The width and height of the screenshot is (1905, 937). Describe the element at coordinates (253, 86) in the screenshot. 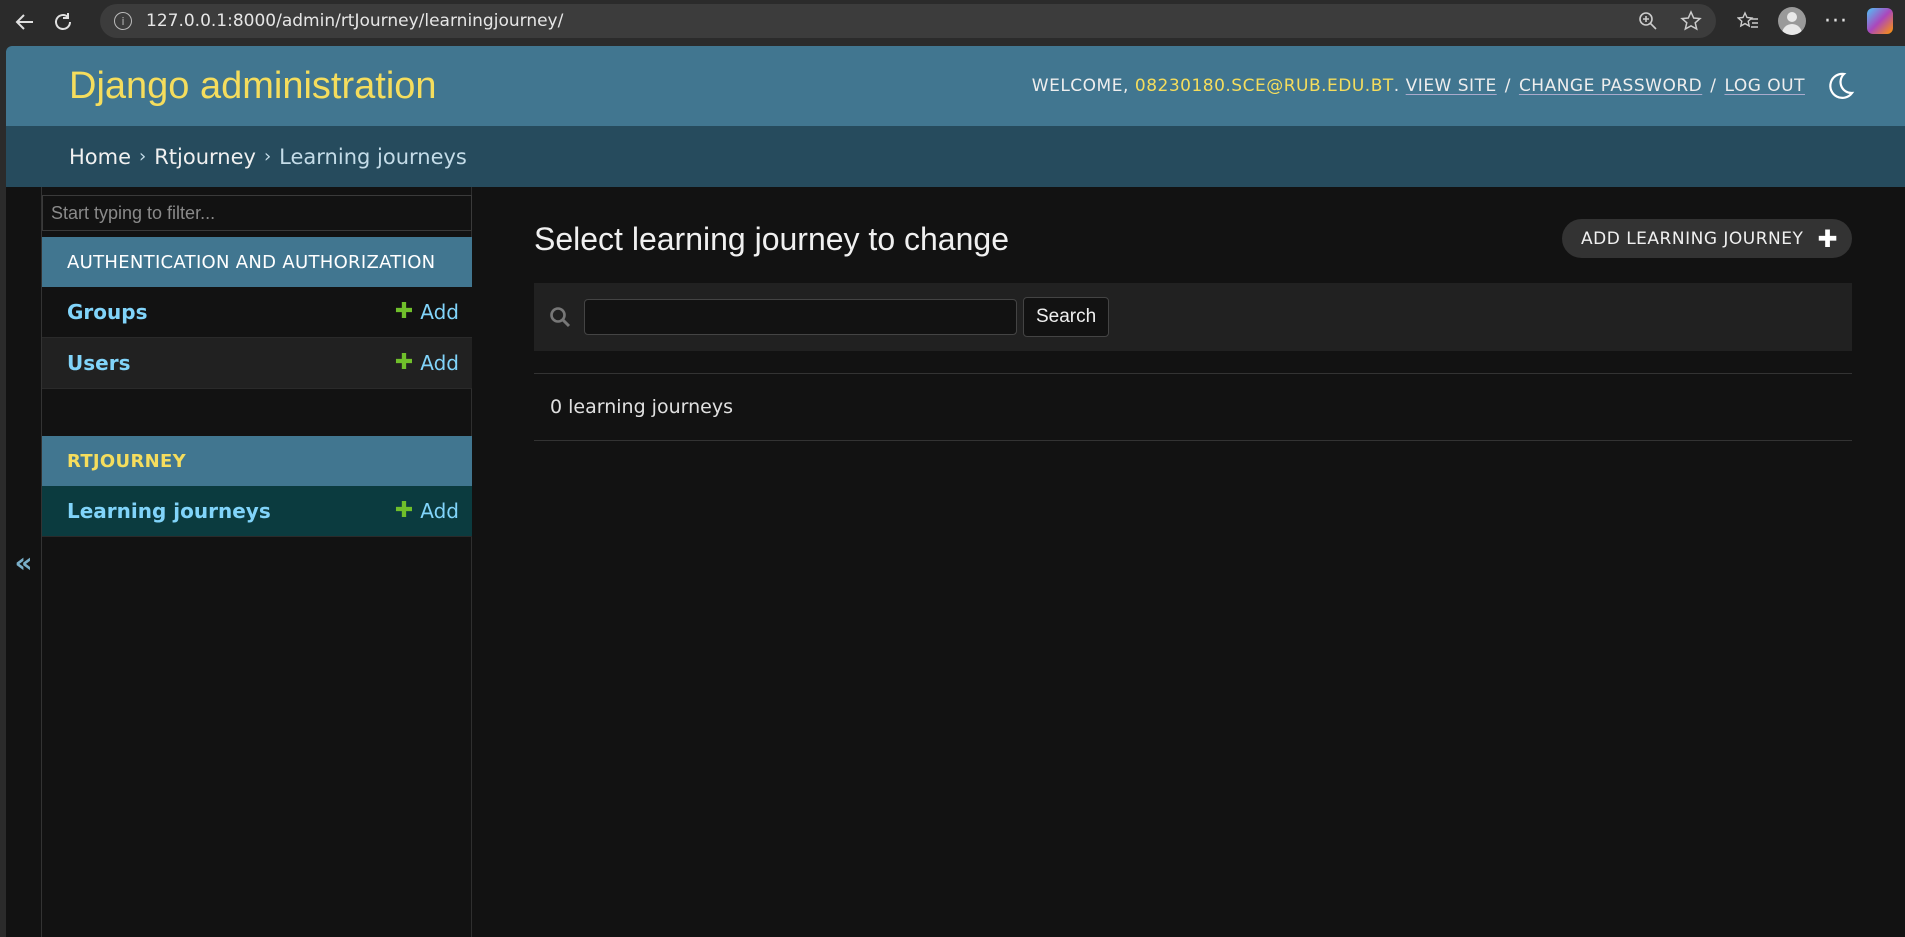

I see `site-branding: Django administration` at that location.